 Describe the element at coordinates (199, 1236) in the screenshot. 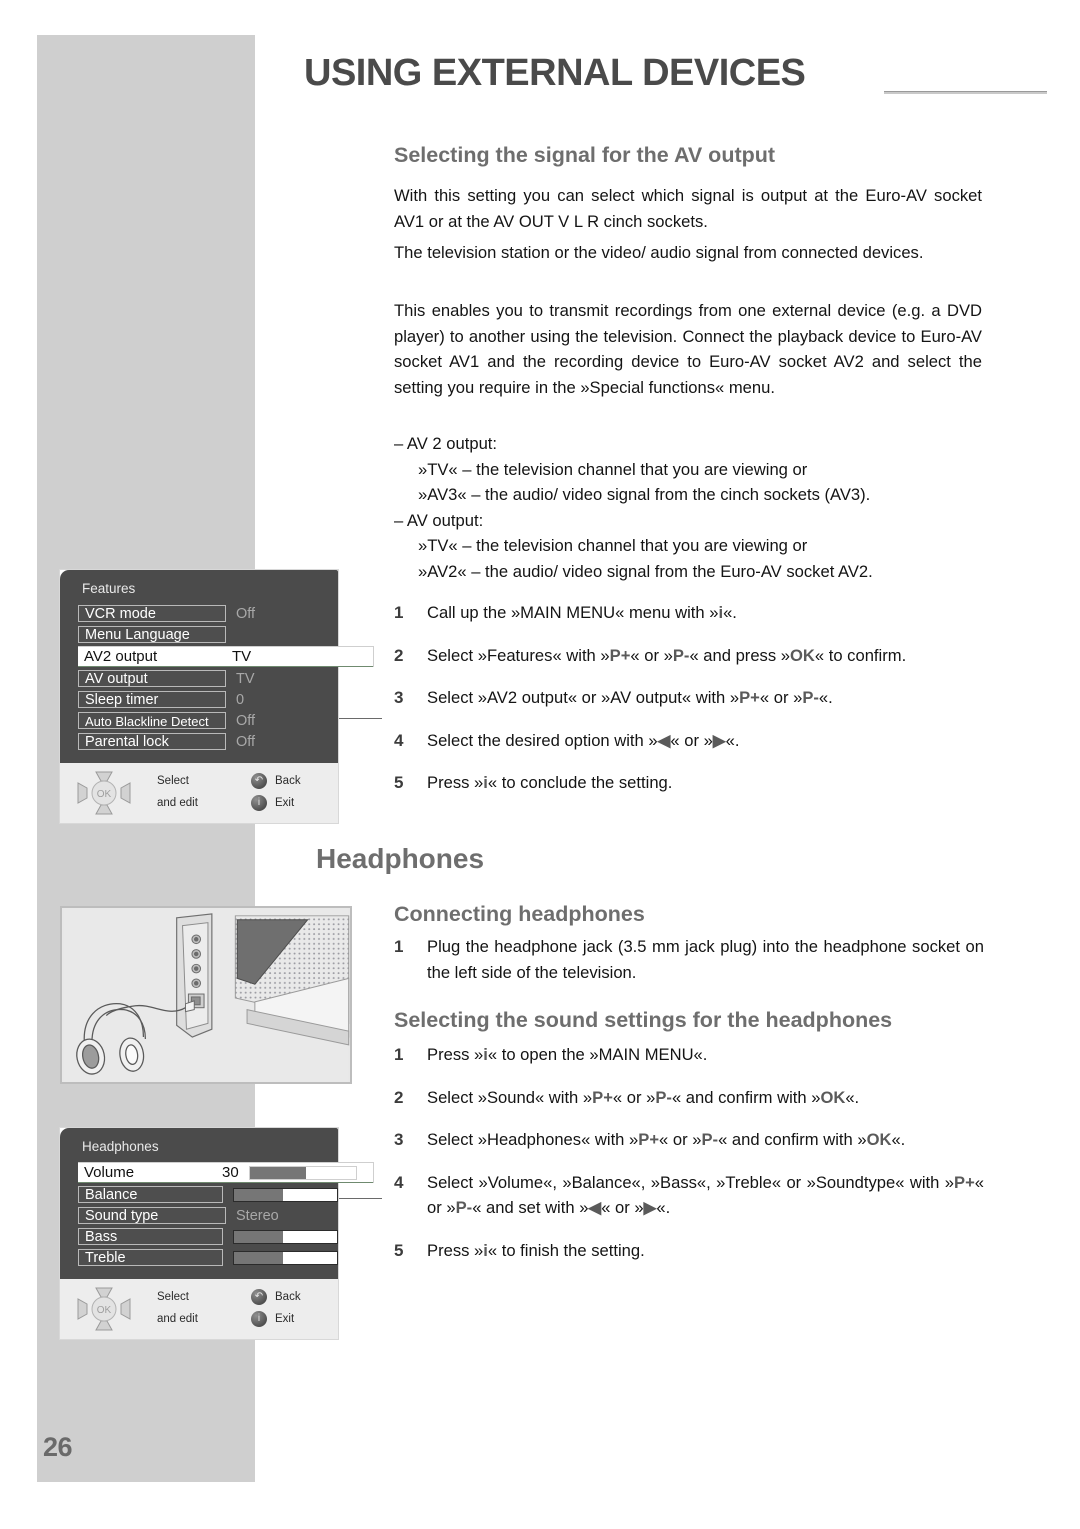

I see `menu-row-bass: Bass` at that location.